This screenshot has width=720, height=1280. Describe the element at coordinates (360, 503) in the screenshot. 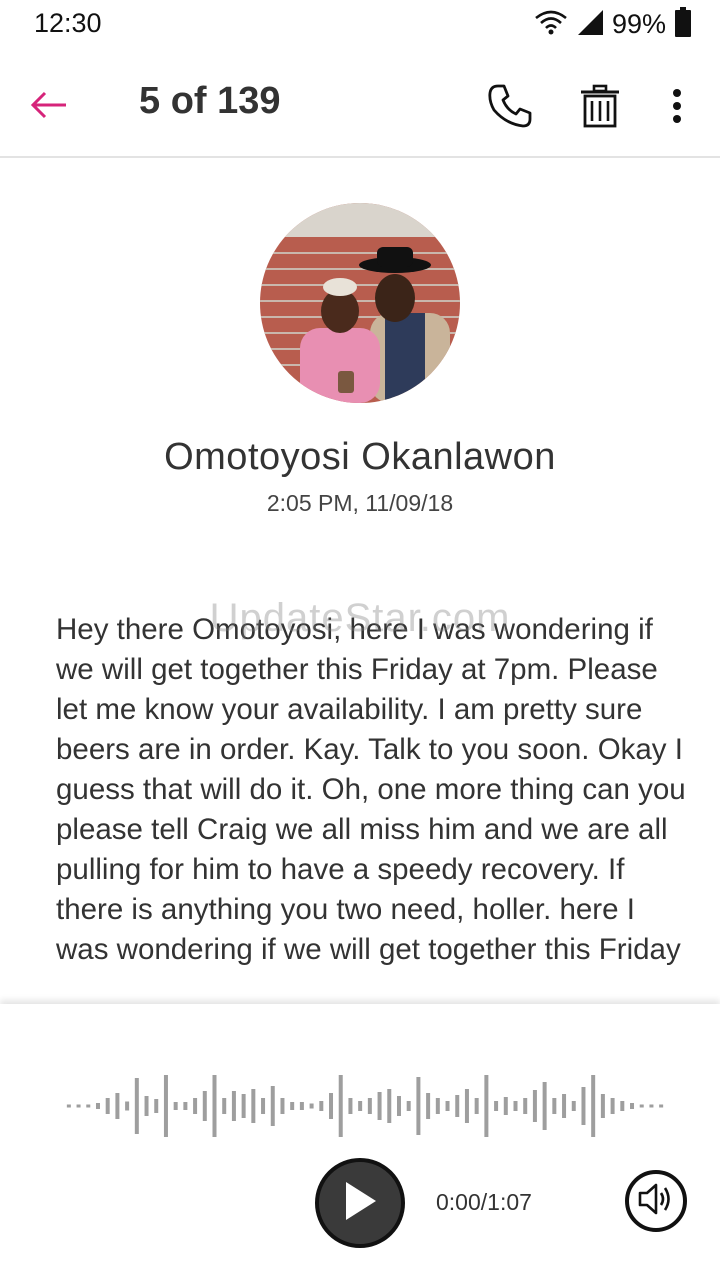

I see `message-timestamp: 2:05 PM, 11/09/18` at that location.